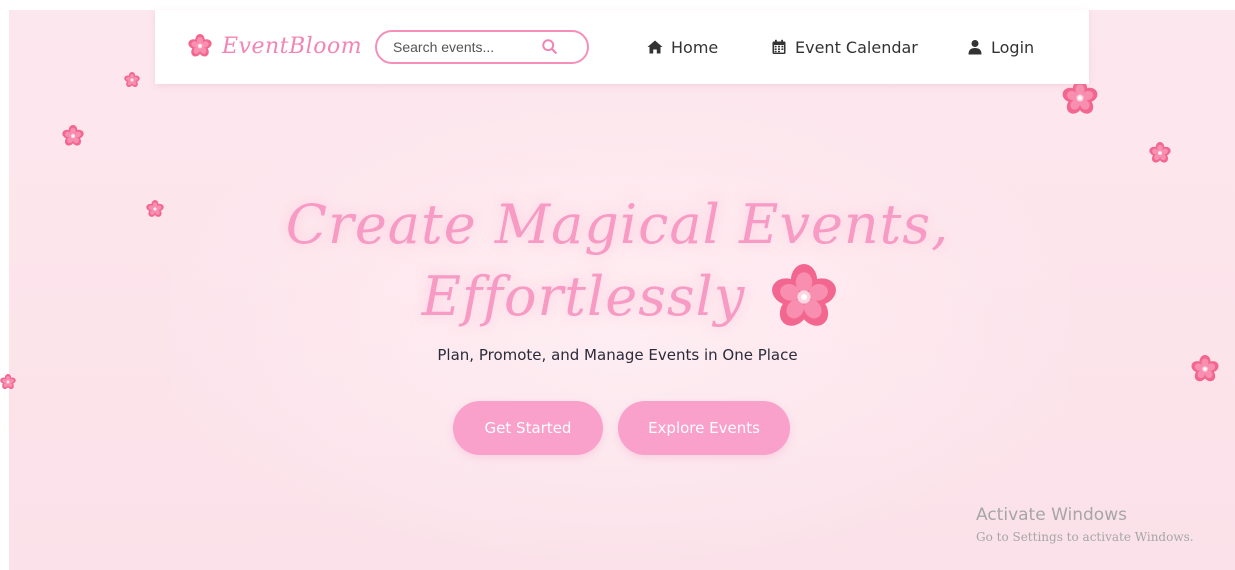  Describe the element at coordinates (292, 46) in the screenshot. I see `brand-name: EventBloom` at that location.